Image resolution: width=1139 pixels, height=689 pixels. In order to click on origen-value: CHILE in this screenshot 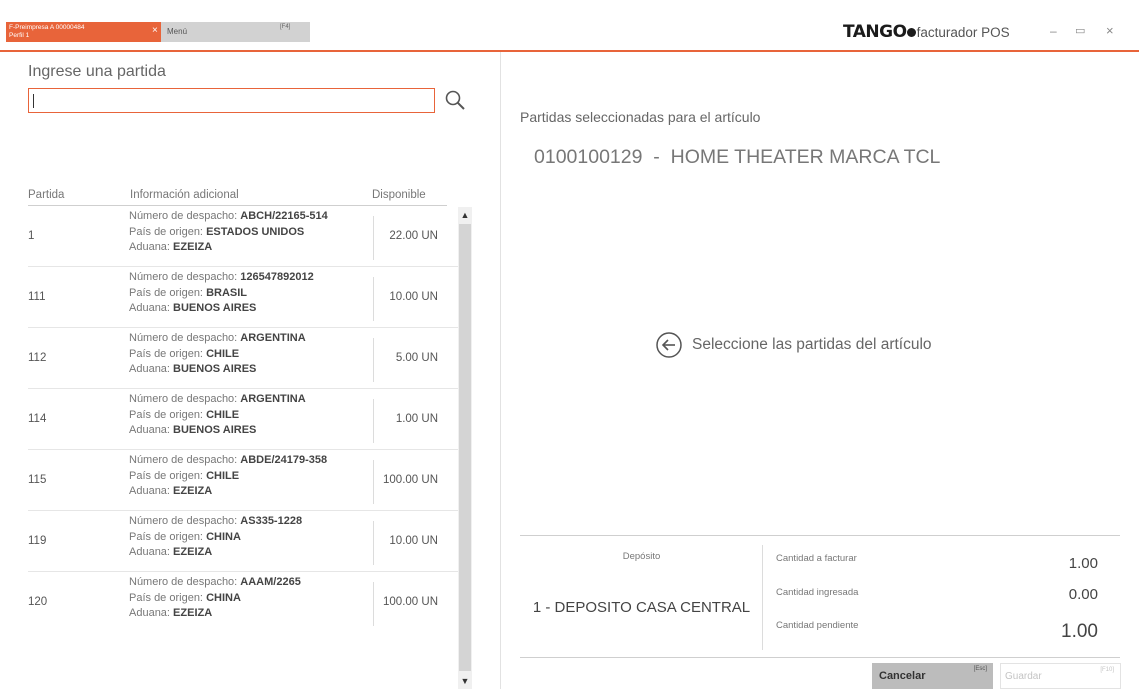, I will do `click(223, 414)`.